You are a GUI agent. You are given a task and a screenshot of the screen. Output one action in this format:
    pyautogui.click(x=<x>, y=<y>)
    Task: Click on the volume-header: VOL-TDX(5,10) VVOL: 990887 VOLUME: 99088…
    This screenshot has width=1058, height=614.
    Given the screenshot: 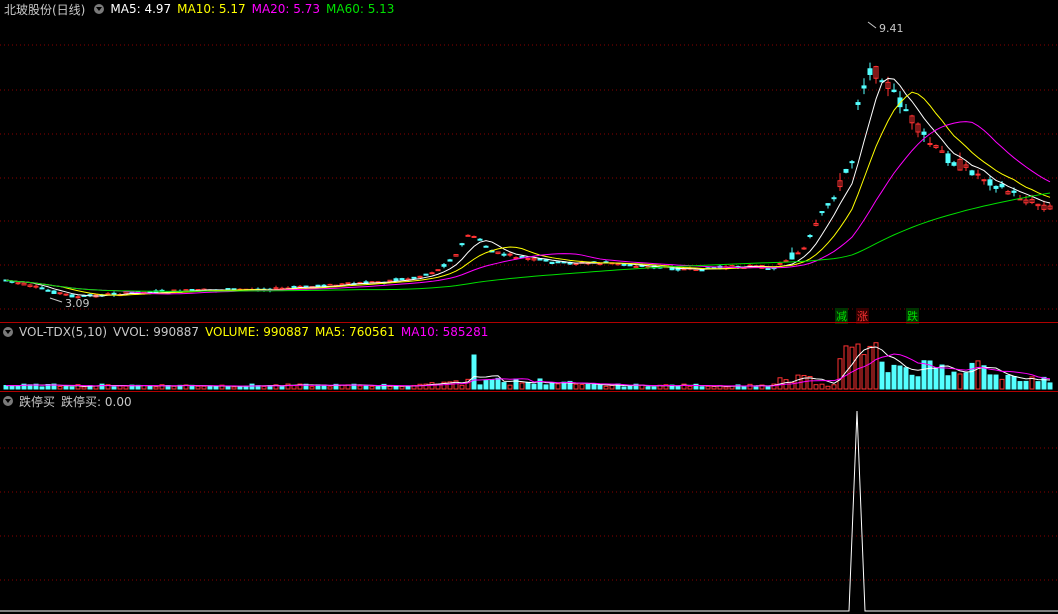 What is the action you would take?
    pyautogui.click(x=247, y=332)
    